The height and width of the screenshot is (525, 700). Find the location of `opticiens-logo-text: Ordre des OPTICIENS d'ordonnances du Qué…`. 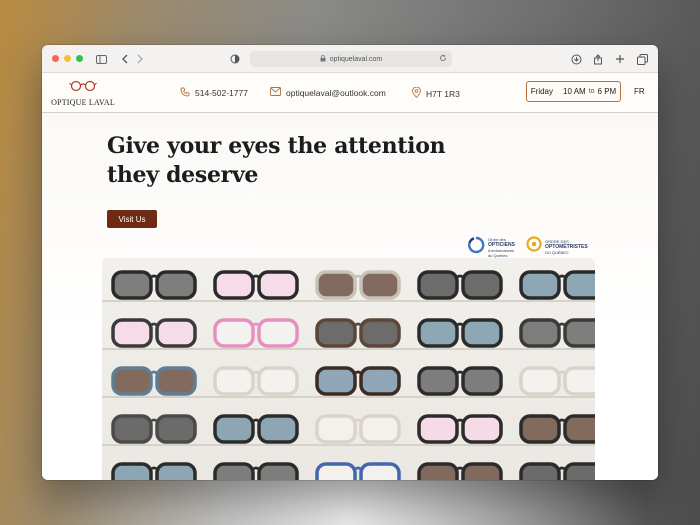

opticiens-logo-text: Ordre des OPTICIENS d'ordonnances du Qué… is located at coordinates (501, 247).